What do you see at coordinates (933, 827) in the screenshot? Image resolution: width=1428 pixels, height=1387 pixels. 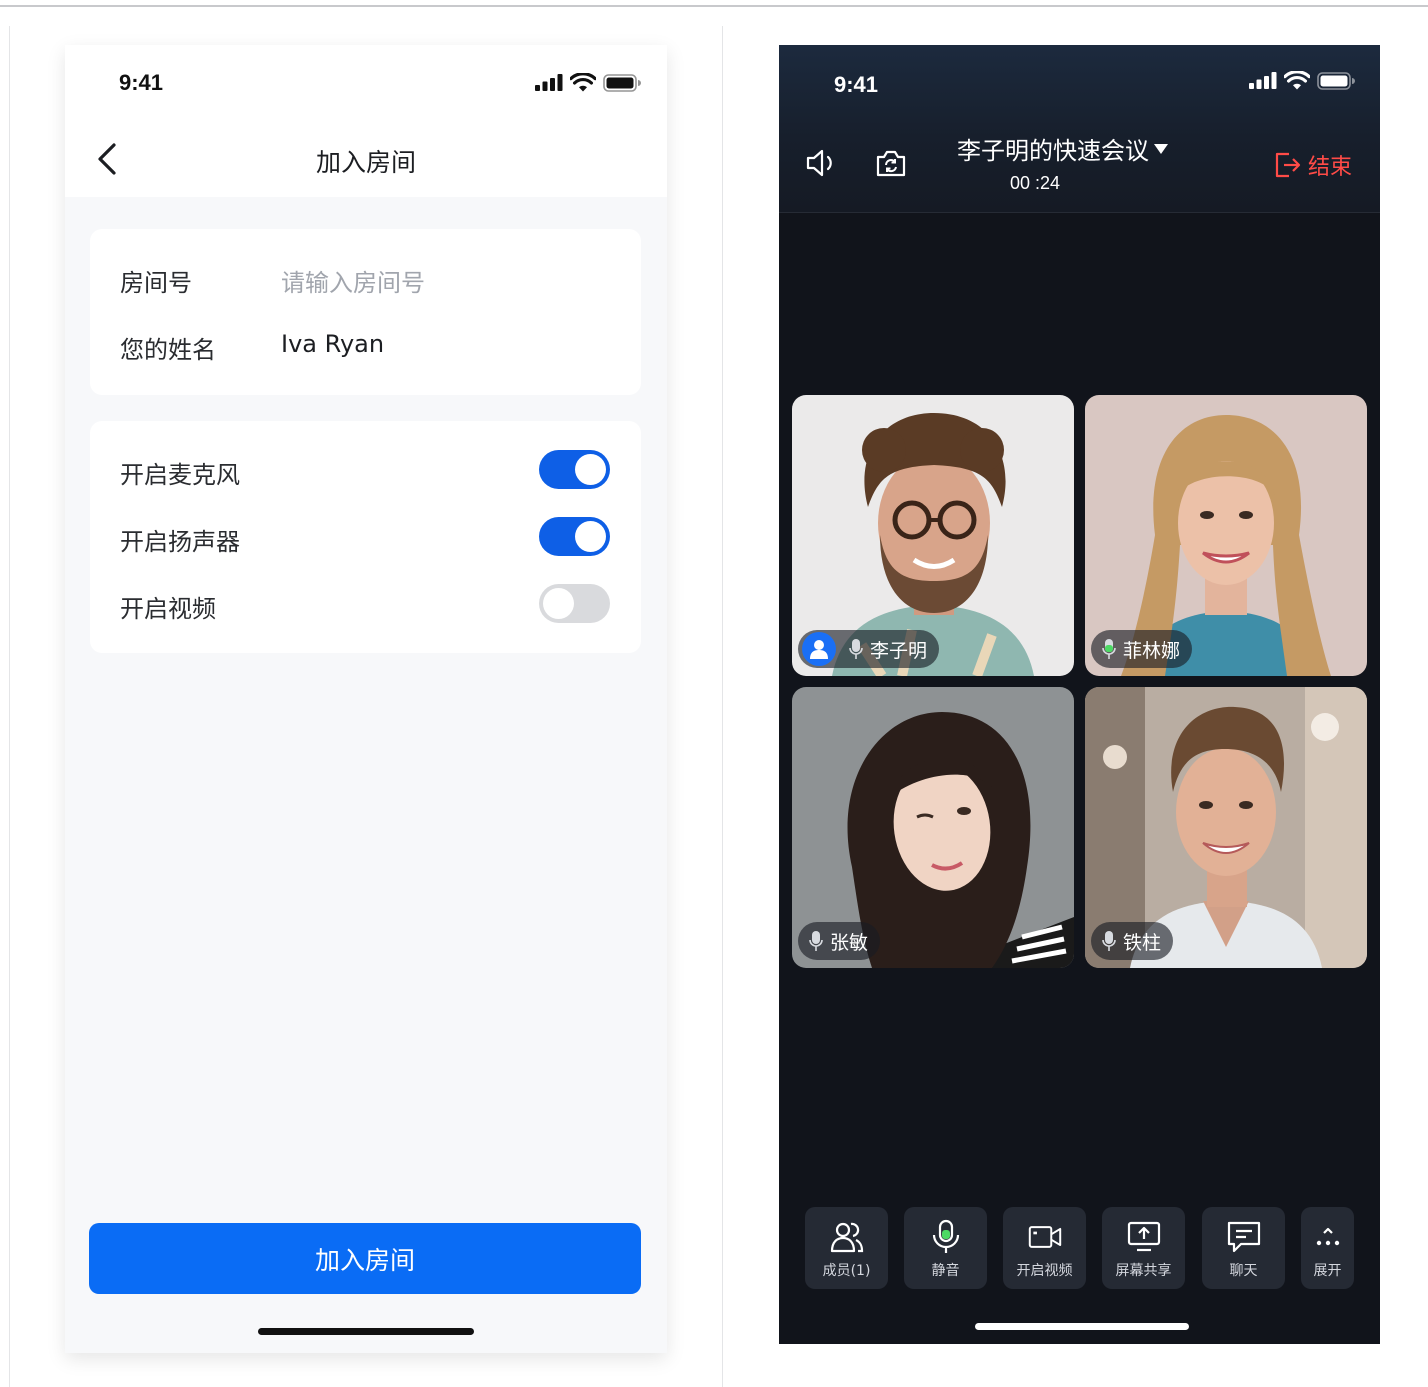 I see `video-tile-3: 张敏` at bounding box center [933, 827].